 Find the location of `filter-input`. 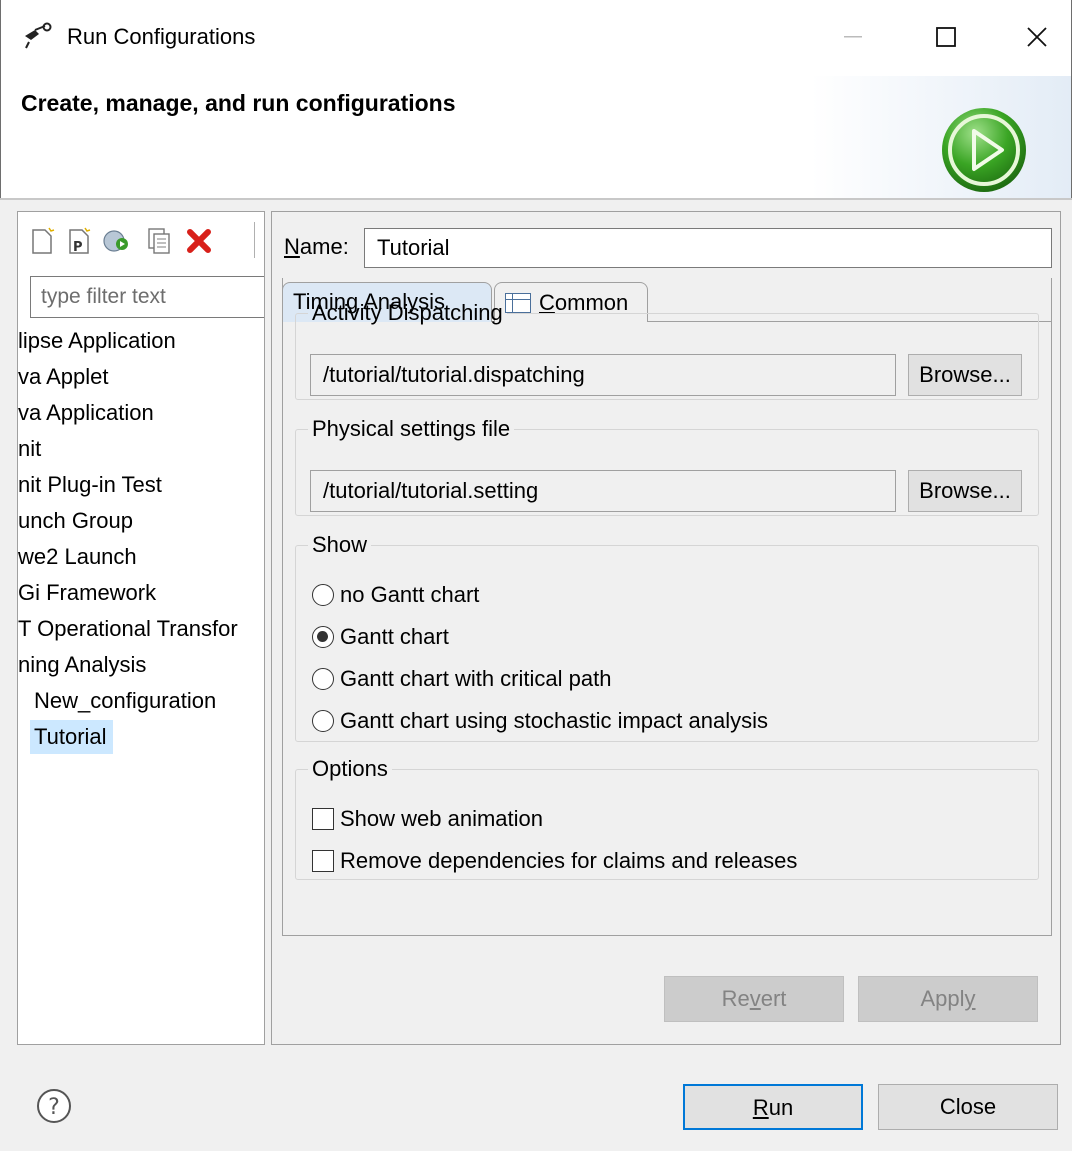

filter-input is located at coordinates (147, 297).